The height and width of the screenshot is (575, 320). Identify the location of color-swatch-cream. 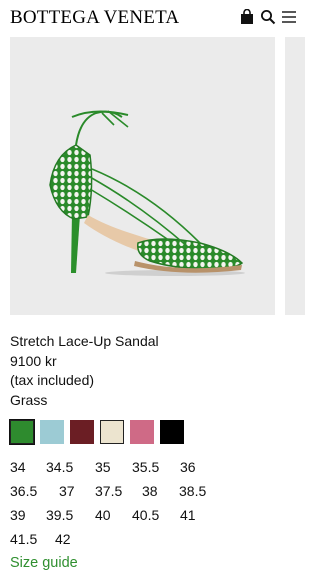
(112, 432).